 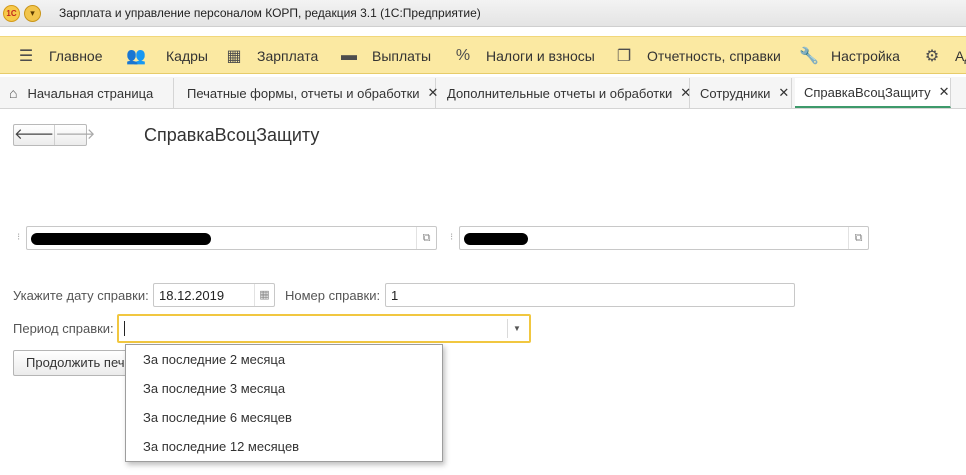 What do you see at coordinates (284, 388) in the screenshot?
I see `period-option: За последние 3 месяца` at bounding box center [284, 388].